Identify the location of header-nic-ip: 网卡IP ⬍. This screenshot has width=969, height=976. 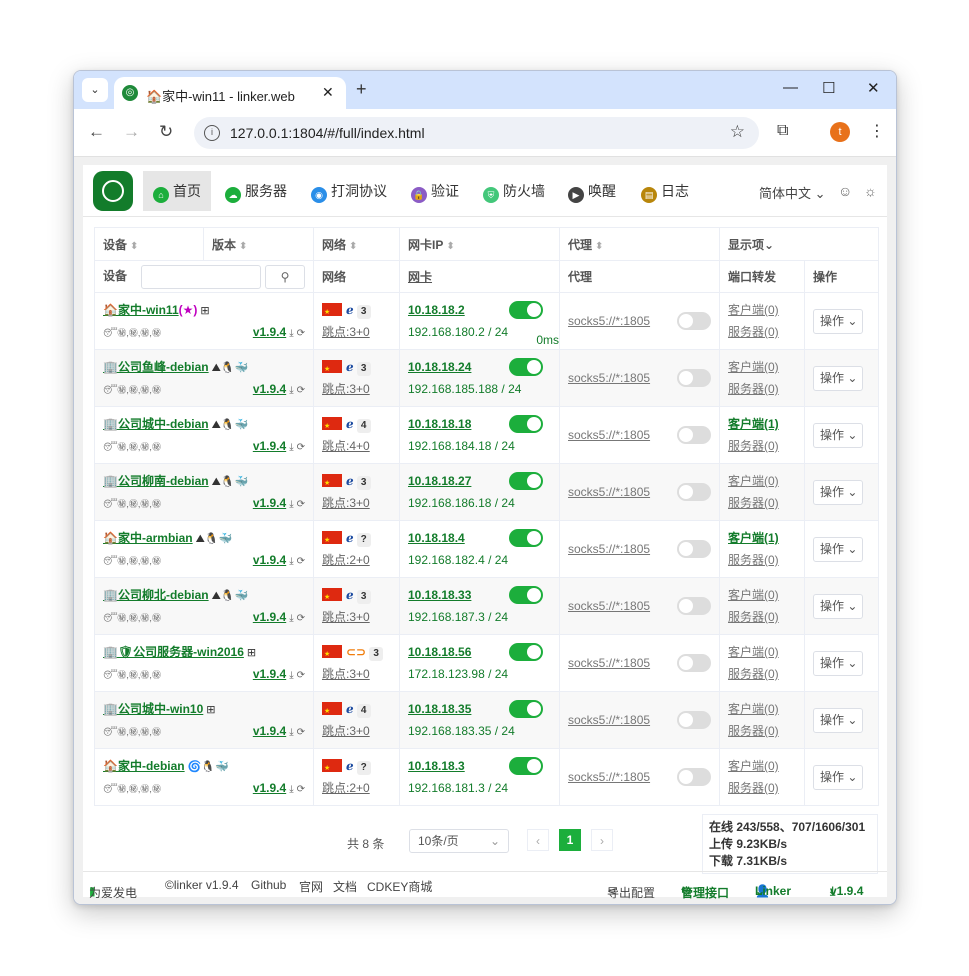
(479, 244).